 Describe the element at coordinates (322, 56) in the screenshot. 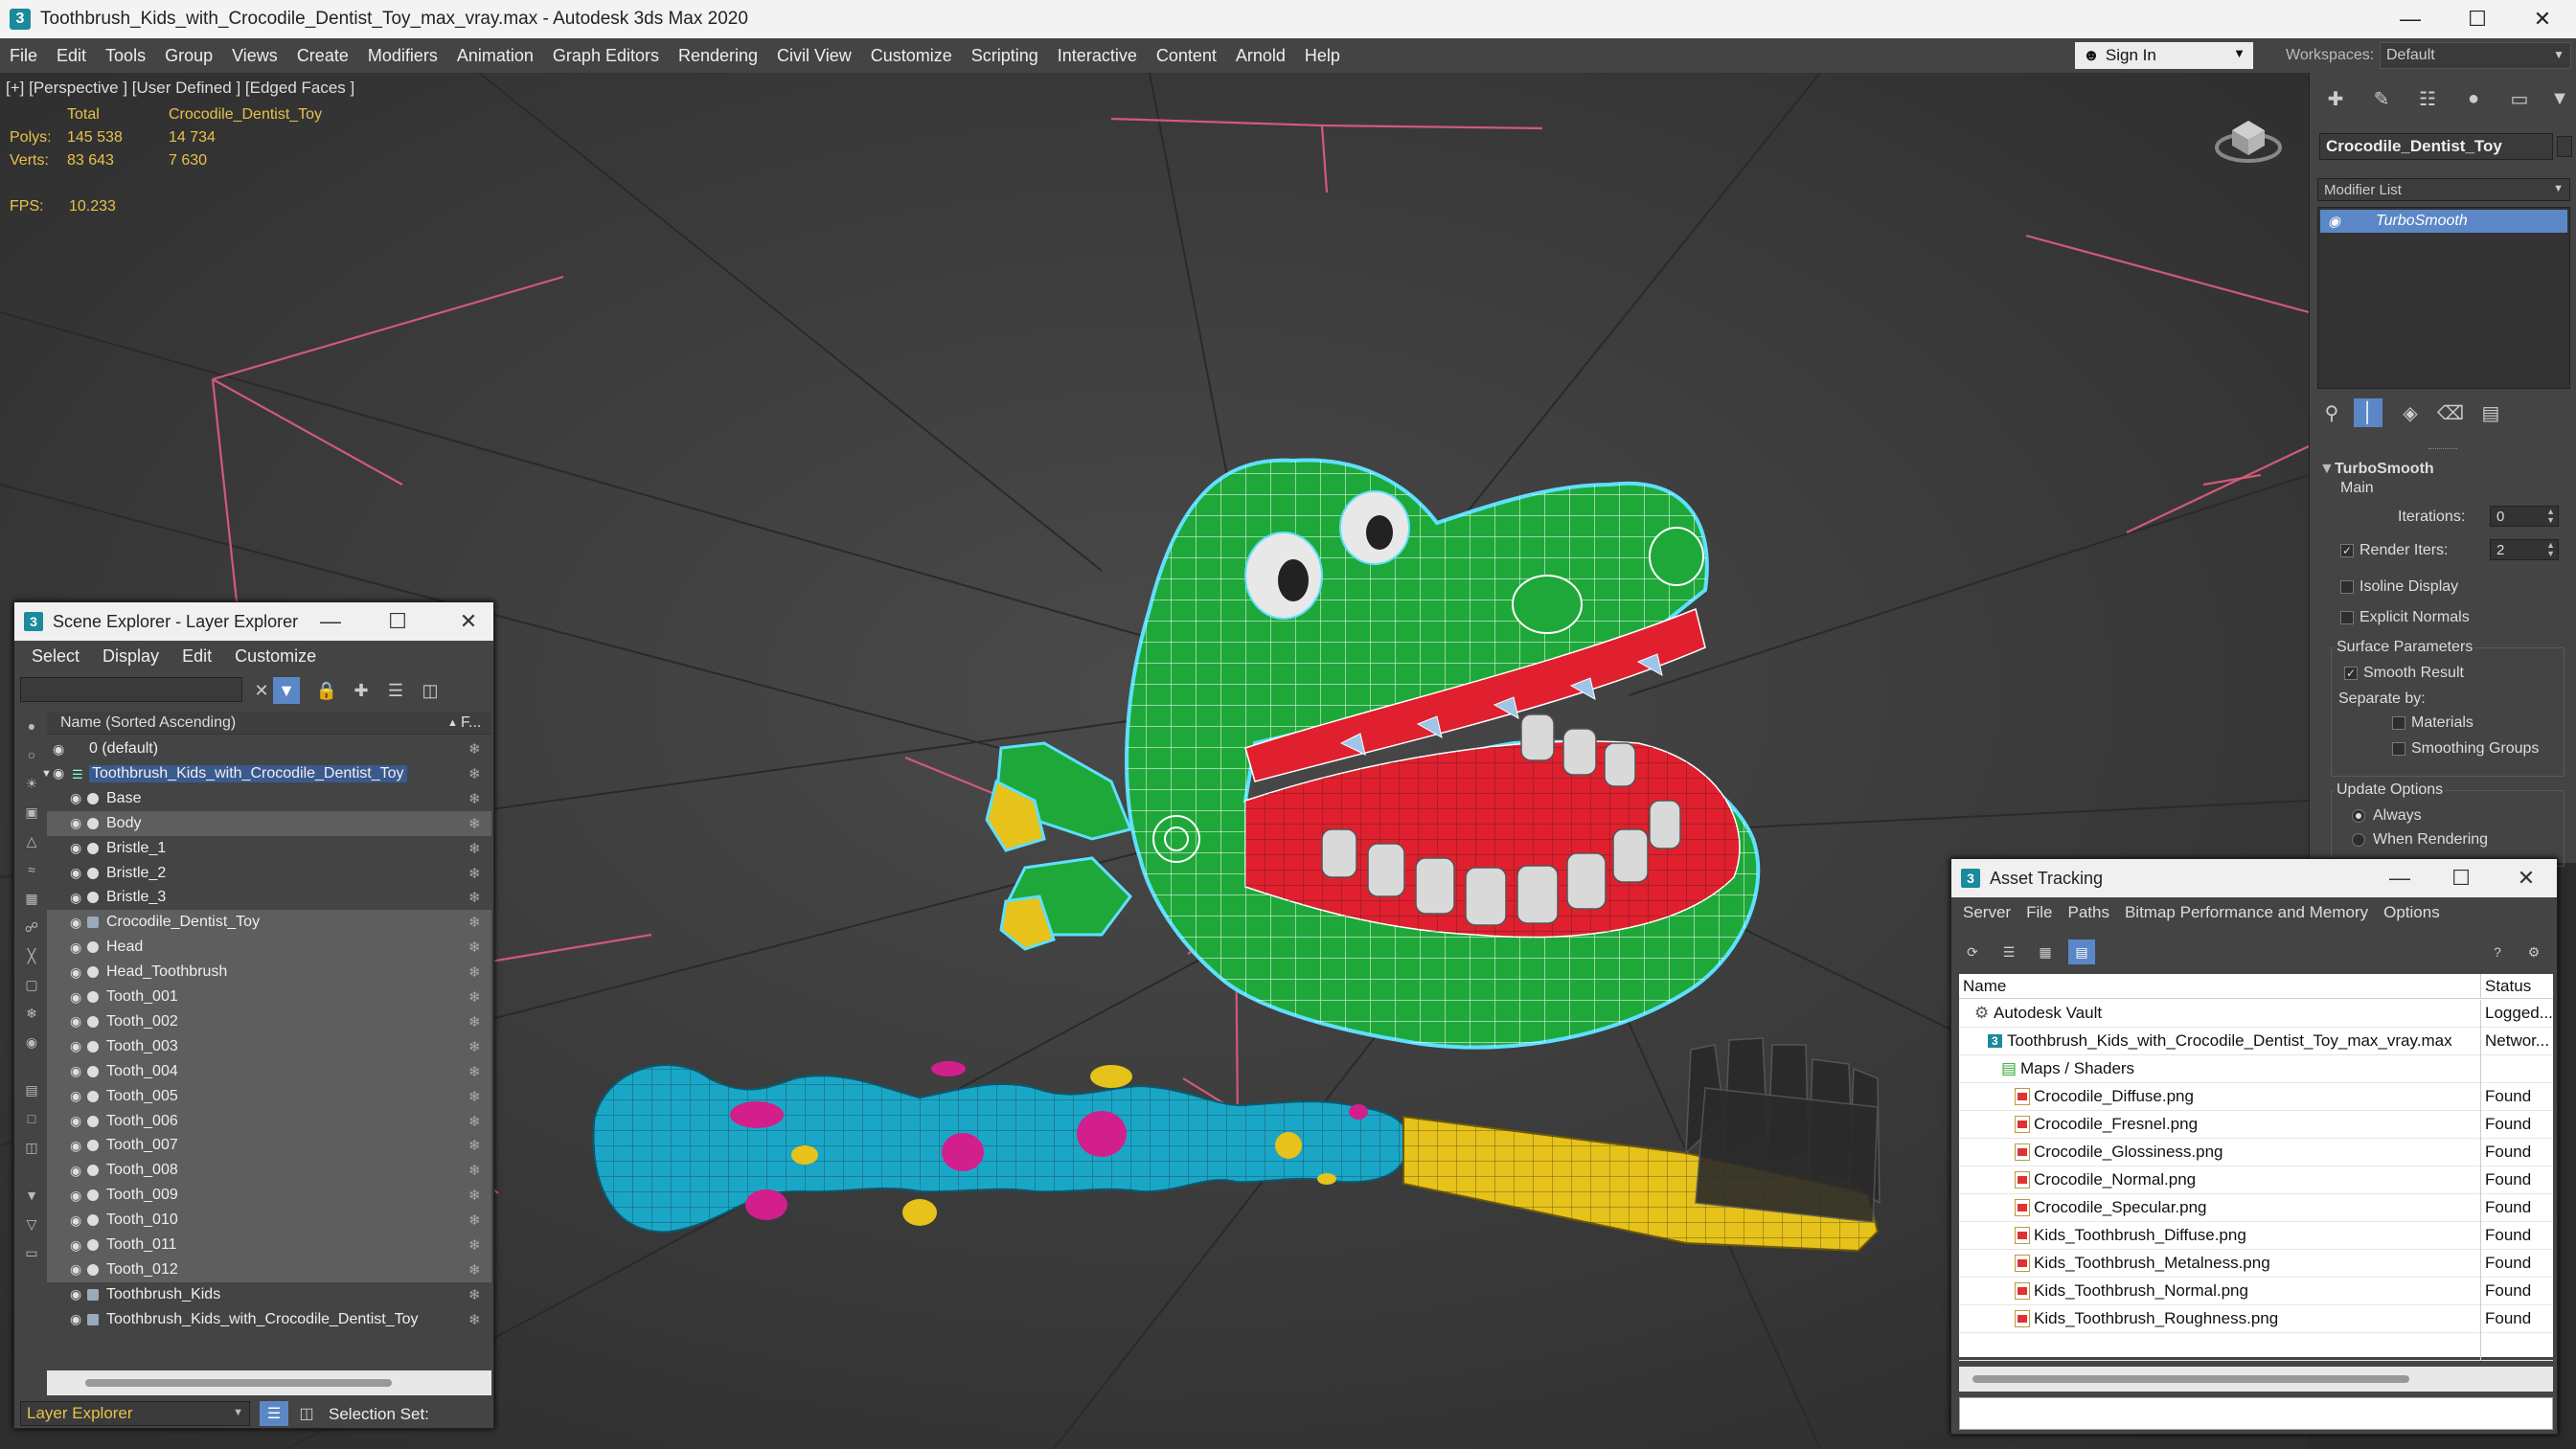

I see `menu-create: Create` at that location.